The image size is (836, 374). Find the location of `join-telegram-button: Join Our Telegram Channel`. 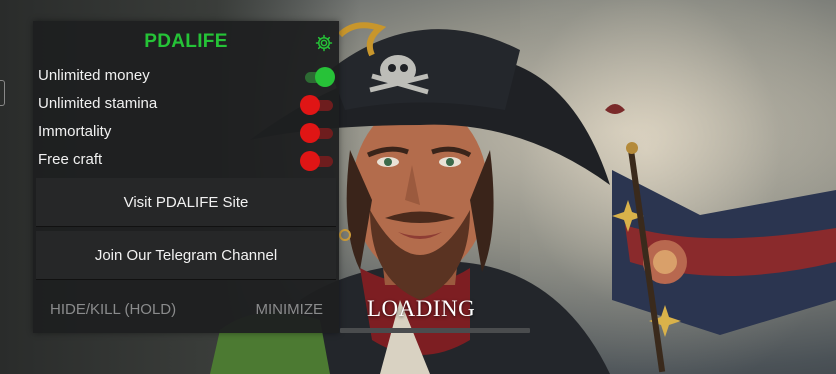

join-telegram-button: Join Our Telegram Channel is located at coordinates (186, 255).